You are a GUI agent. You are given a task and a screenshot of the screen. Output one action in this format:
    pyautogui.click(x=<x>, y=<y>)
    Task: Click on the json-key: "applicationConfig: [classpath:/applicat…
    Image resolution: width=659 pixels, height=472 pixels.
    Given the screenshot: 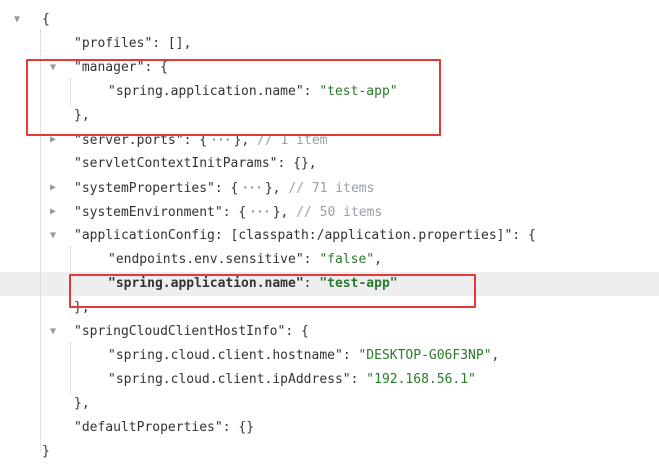 What is the action you would take?
    pyautogui.click(x=293, y=235)
    